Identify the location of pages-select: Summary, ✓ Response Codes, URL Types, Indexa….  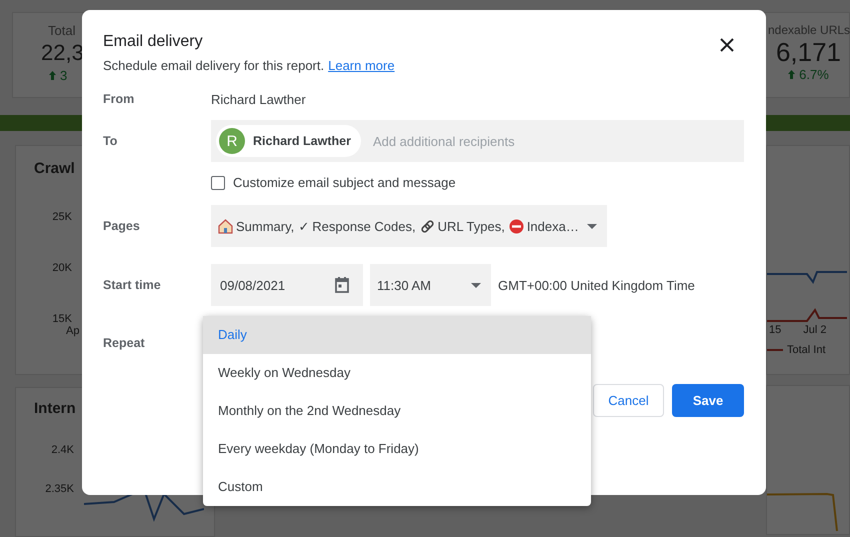
(409, 226).